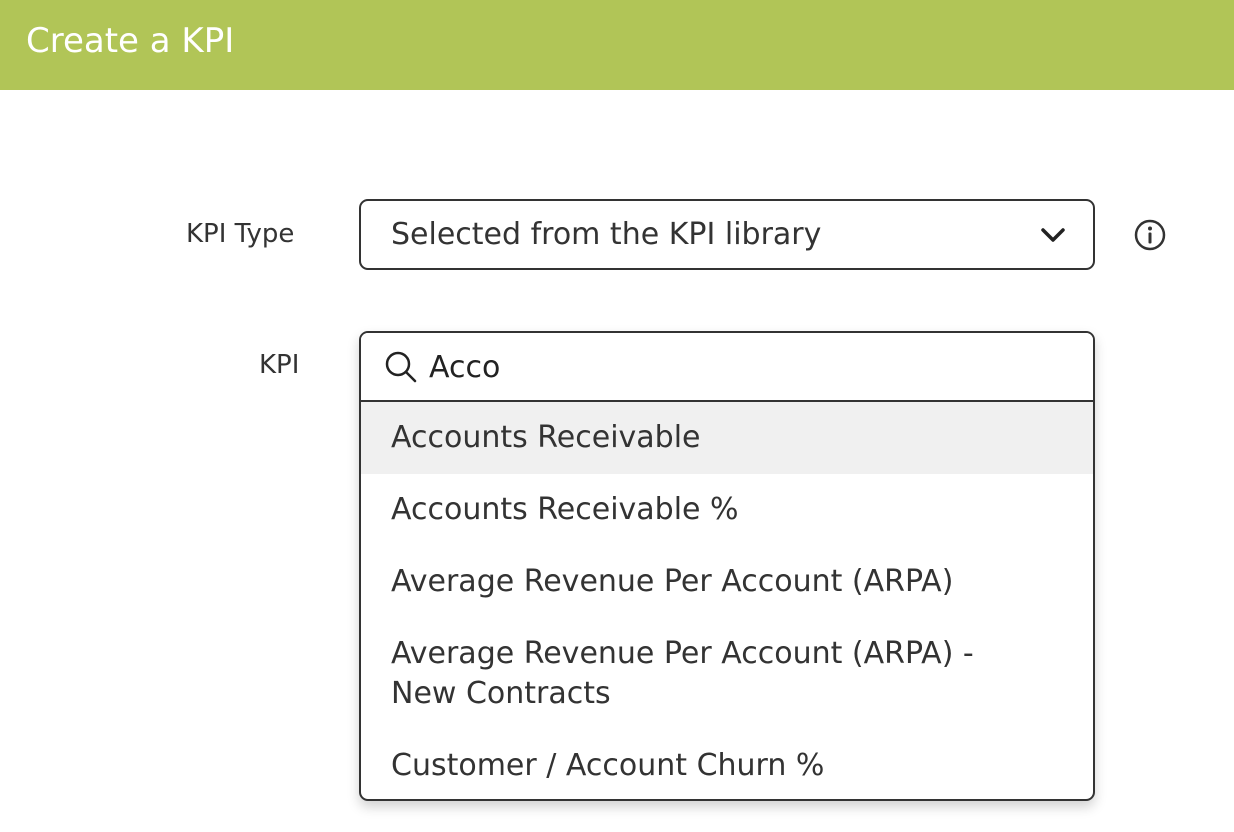  What do you see at coordinates (130, 41) in the screenshot?
I see `page-title: Create a KPI` at bounding box center [130, 41].